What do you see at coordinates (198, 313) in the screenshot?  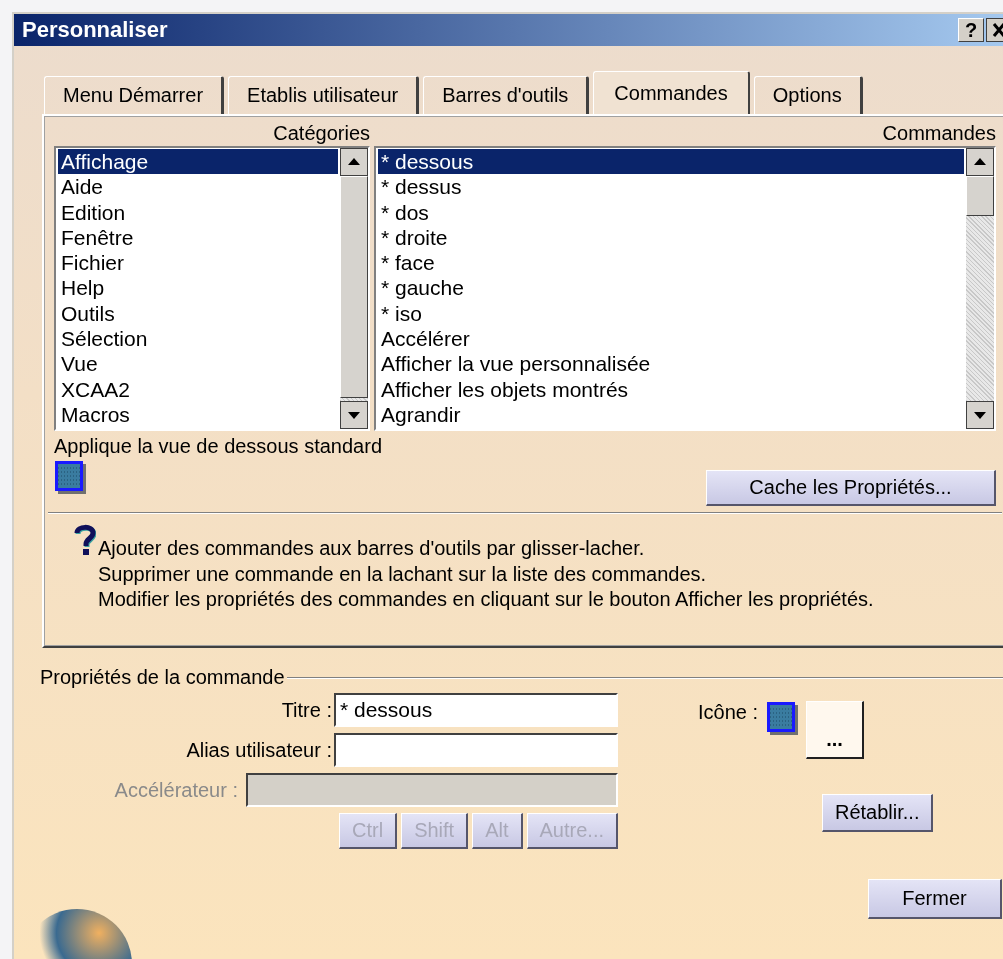 I see `list-item: Outils` at bounding box center [198, 313].